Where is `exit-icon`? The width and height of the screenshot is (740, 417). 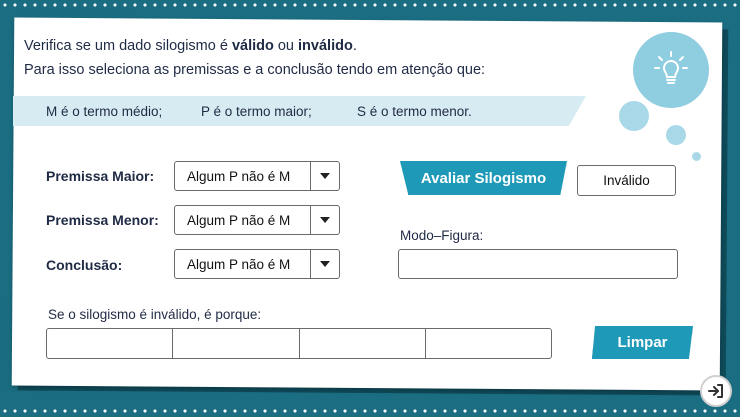 exit-icon is located at coordinates (715, 391).